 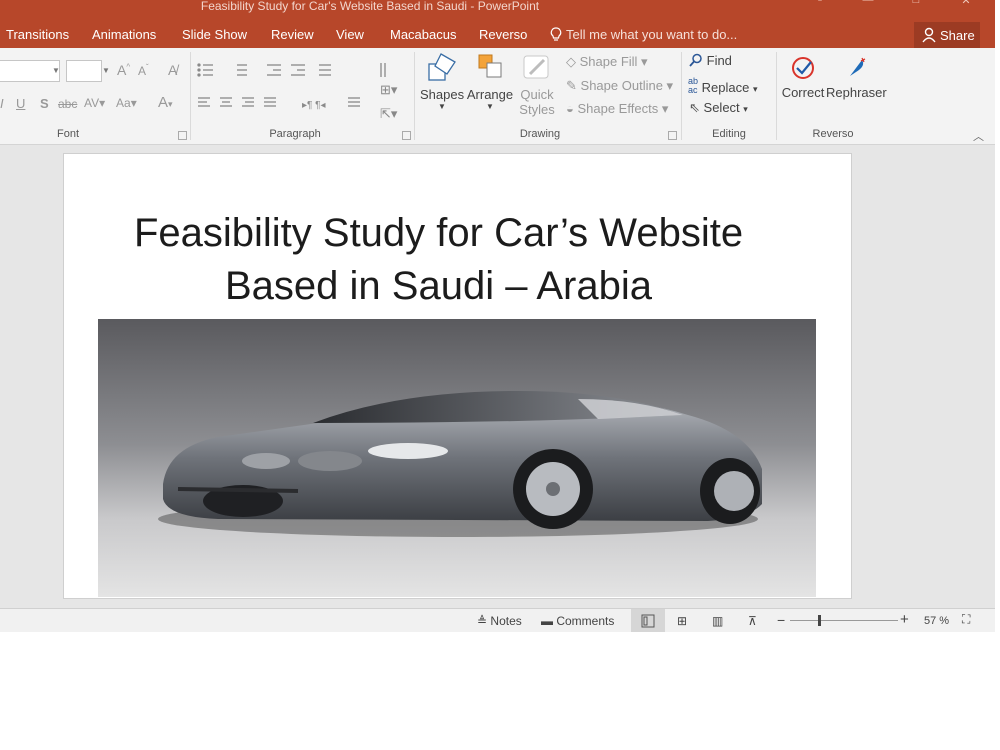 I want to click on font-name-field, so click(x=30, y=71).